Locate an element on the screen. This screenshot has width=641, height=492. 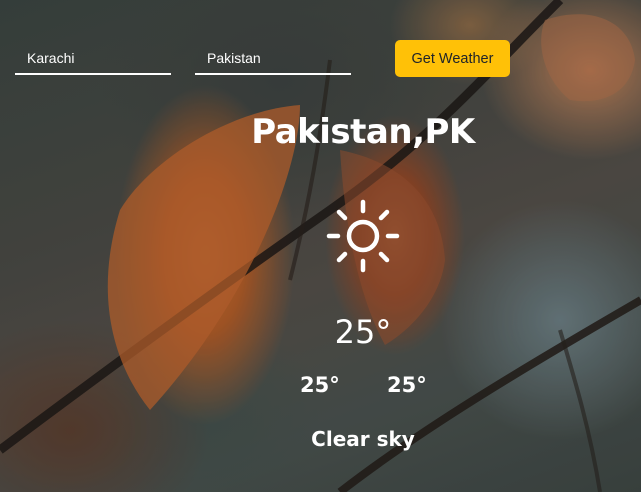
city-field is located at coordinates (93, 58).